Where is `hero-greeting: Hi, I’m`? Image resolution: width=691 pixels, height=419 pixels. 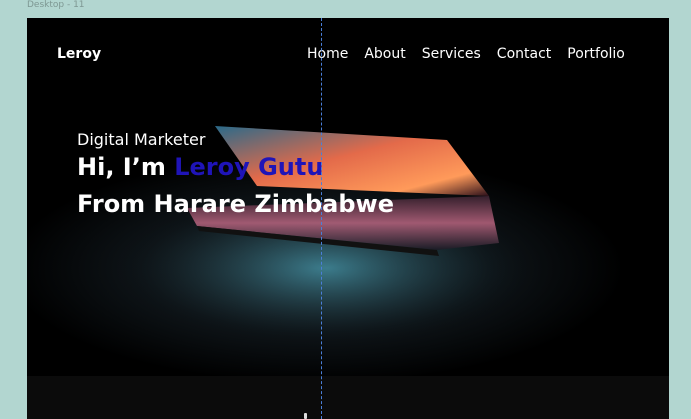
hero-greeting: Hi, I’m is located at coordinates (126, 167).